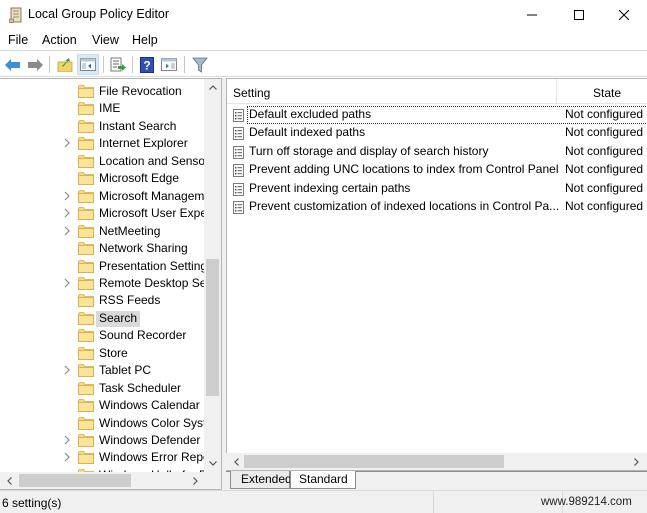 Image resolution: width=647 pixels, height=513 pixels. I want to click on tree-item-label: Location and Sensor, so click(154, 160).